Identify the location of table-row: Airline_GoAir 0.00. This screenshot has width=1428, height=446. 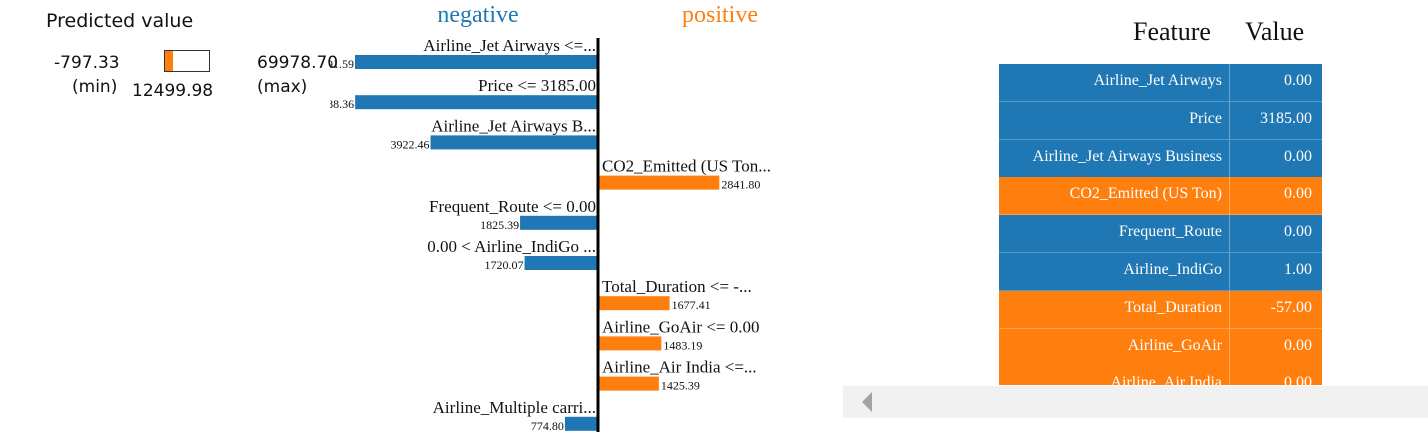
(1160, 347).